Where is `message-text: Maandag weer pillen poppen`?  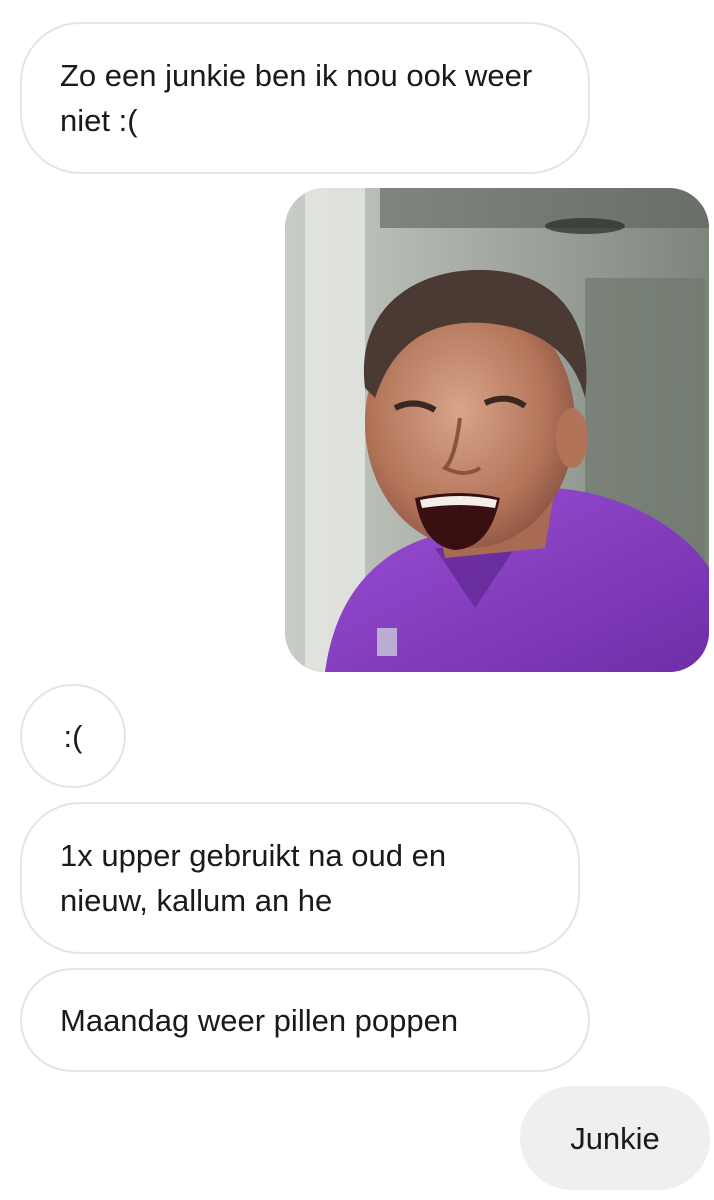 message-text: Maandag weer pillen poppen is located at coordinates (259, 1020).